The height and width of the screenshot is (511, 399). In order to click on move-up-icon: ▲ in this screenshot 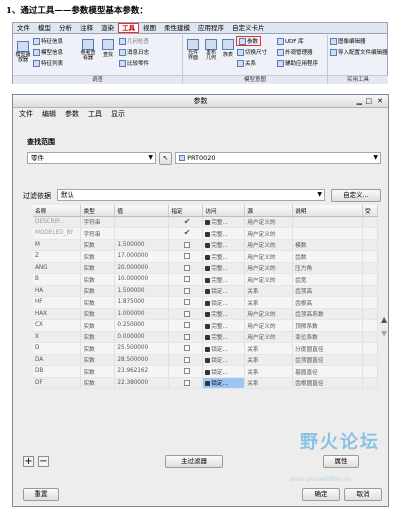, I will do `click(384, 319)`.